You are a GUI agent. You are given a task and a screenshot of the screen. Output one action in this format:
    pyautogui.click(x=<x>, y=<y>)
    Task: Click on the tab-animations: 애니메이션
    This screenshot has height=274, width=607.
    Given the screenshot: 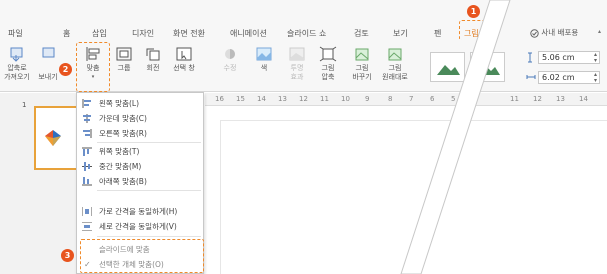 What is the action you would take?
    pyautogui.click(x=248, y=33)
    